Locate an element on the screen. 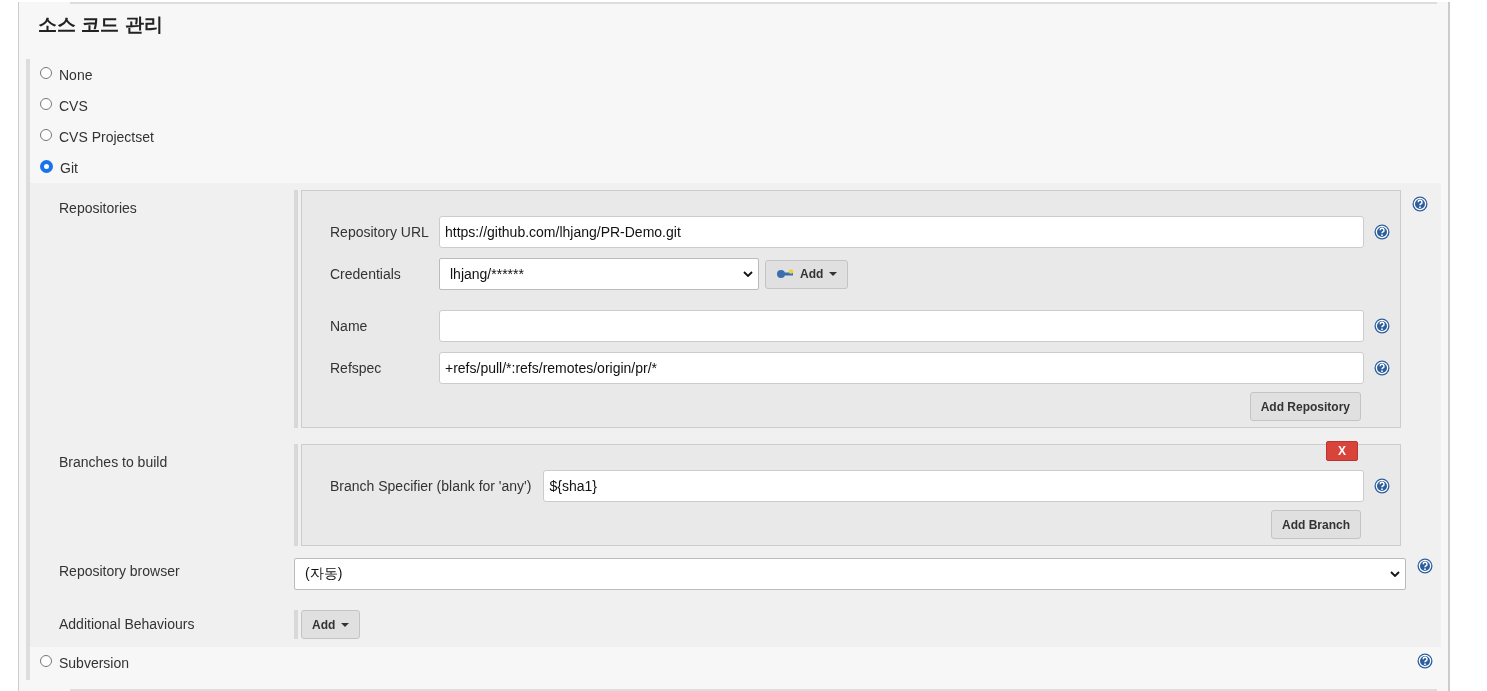 The image size is (1487, 691). field-label: Repository URL is located at coordinates (380, 231).